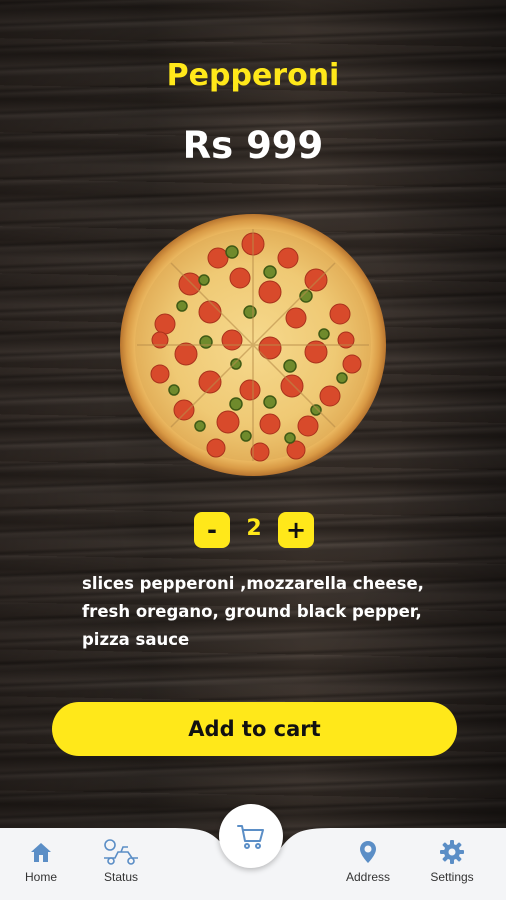 Image resolution: width=506 pixels, height=900 pixels. I want to click on location-pin-icon, so click(368, 852).